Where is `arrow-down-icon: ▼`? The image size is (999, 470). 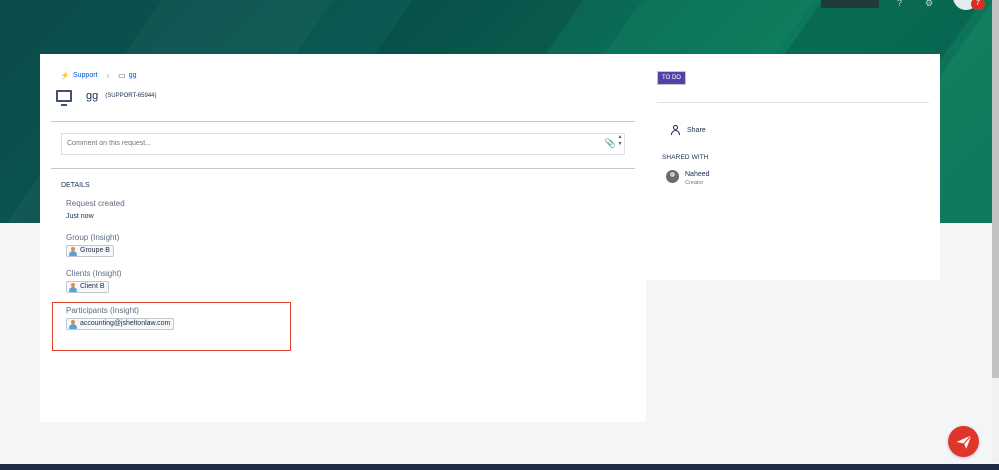 arrow-down-icon: ▼ is located at coordinates (620, 144).